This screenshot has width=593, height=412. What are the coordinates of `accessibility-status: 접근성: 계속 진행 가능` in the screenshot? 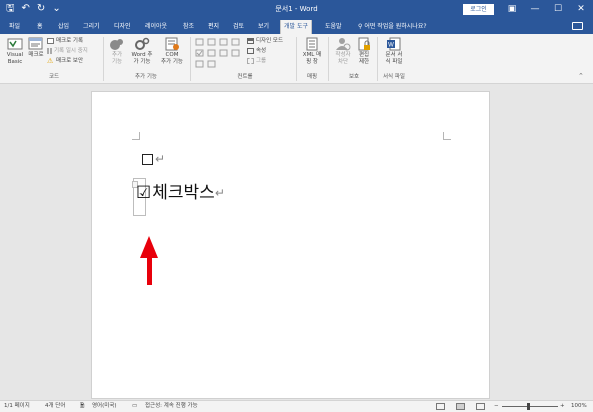 It's located at (171, 406).